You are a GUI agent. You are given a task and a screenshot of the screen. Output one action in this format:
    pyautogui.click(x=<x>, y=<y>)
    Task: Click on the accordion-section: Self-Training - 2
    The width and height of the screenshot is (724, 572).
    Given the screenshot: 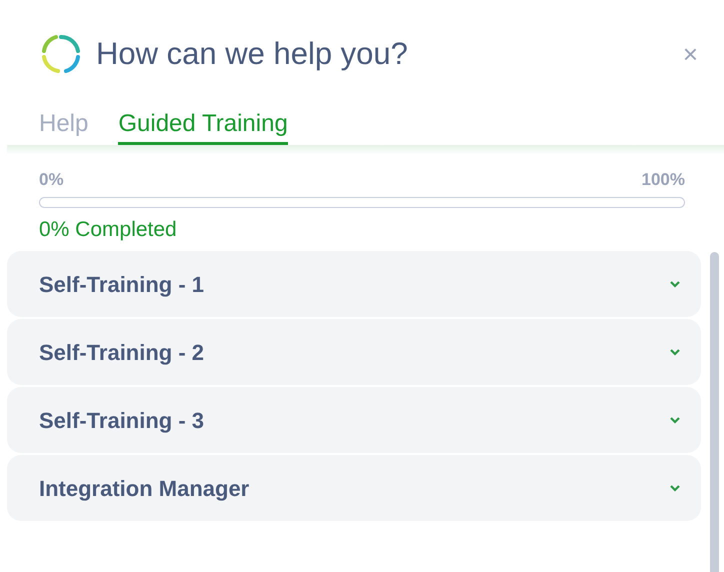 What is the action you would take?
    pyautogui.click(x=354, y=352)
    